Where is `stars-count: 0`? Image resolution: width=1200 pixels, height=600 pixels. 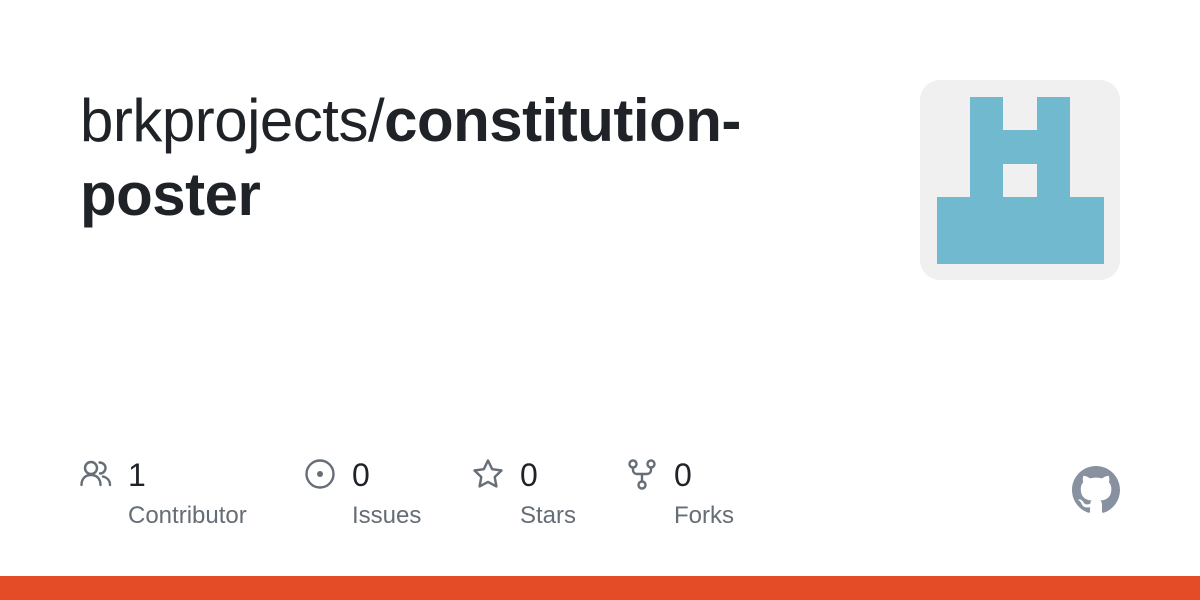
stars-count: 0 is located at coordinates (529, 475).